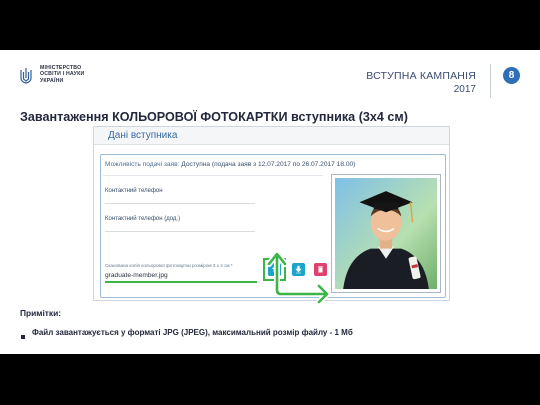 Image resolution: width=540 pixels, height=405 pixels. I want to click on divider, so click(213, 175).